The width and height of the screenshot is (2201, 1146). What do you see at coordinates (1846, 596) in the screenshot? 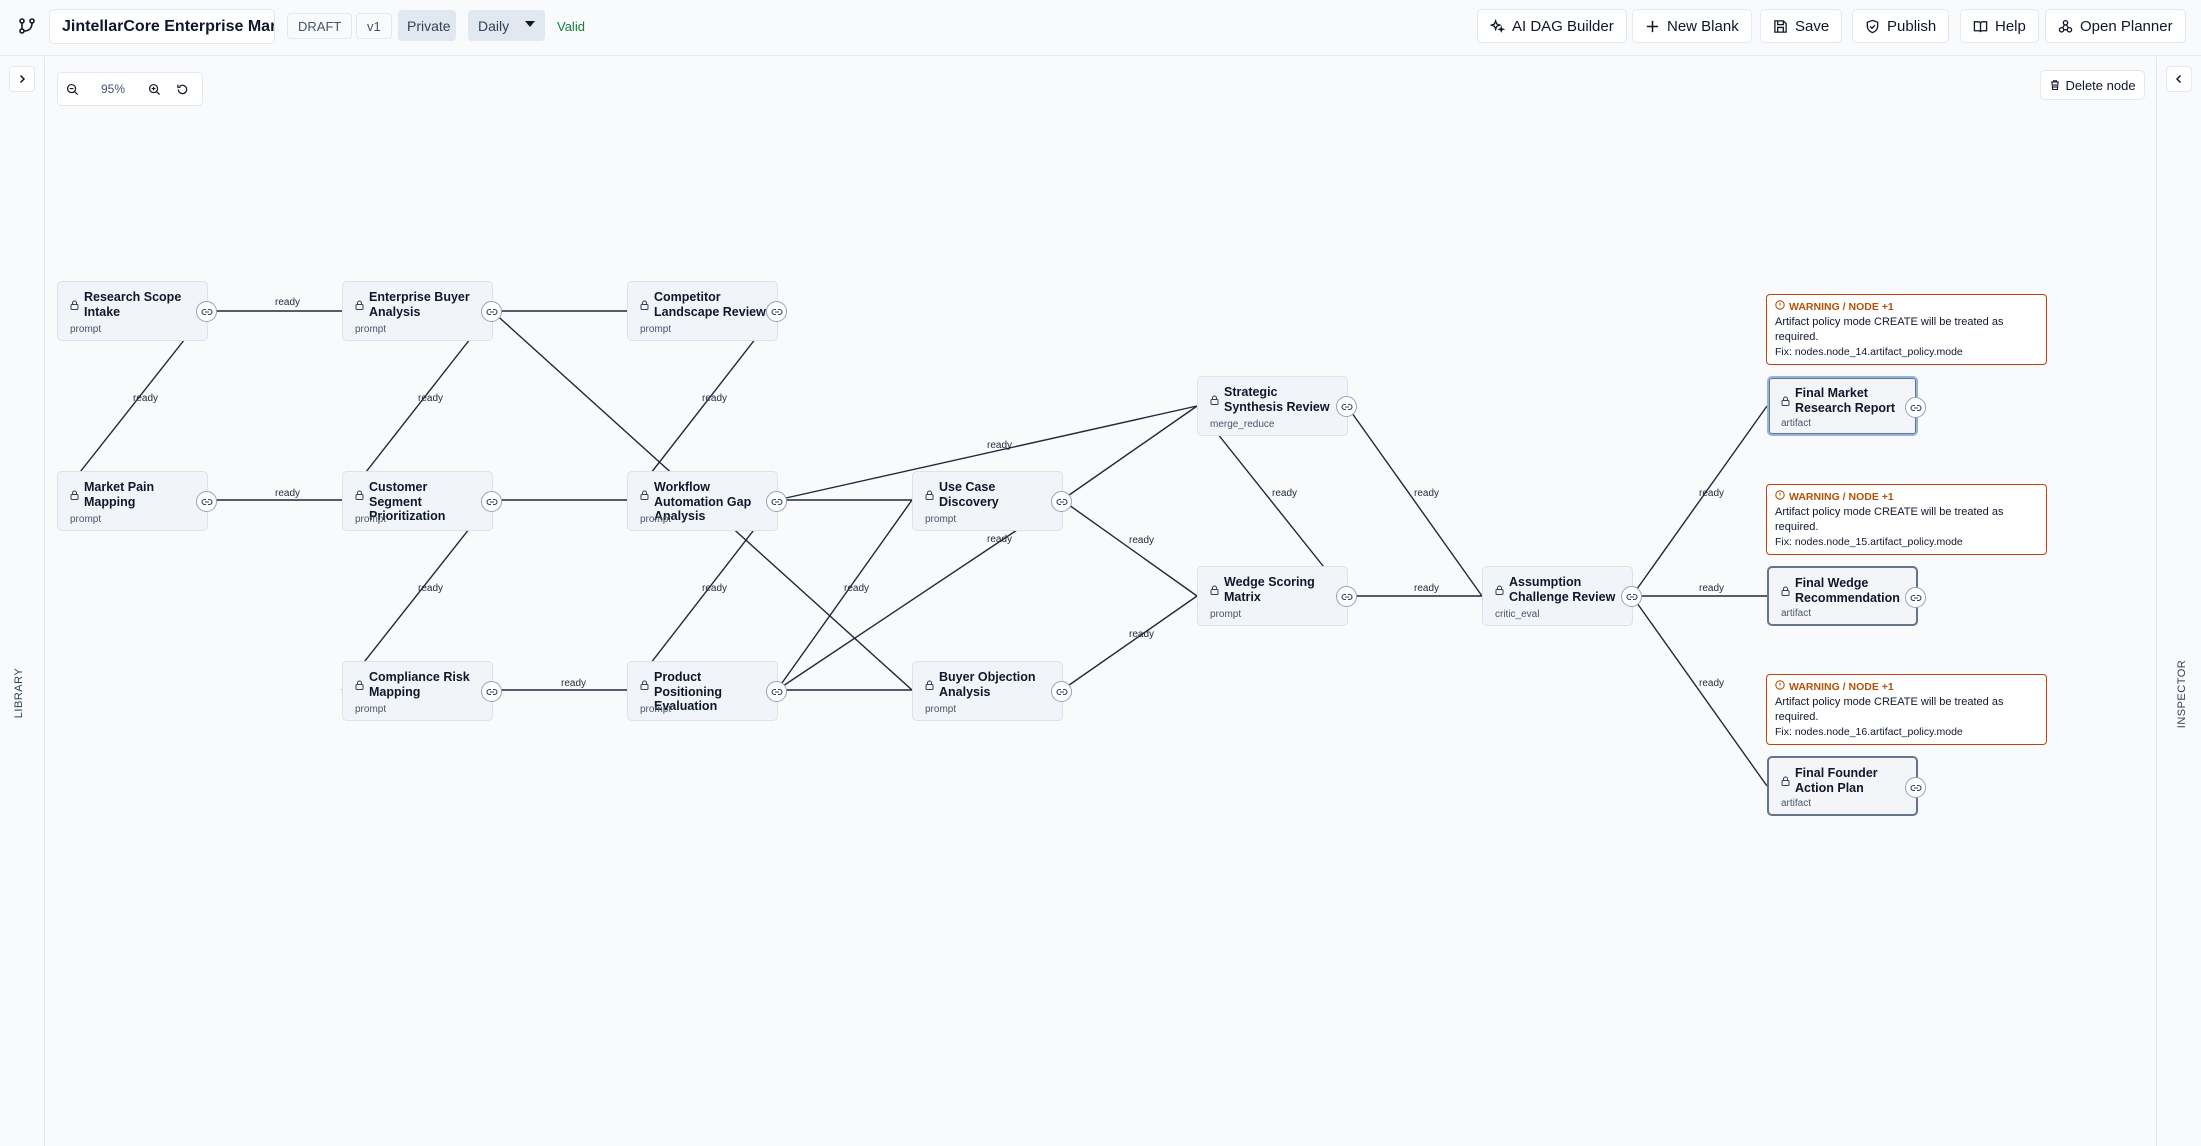
I see `dag-node: Final Wedge Recommendation artifact` at bounding box center [1846, 596].